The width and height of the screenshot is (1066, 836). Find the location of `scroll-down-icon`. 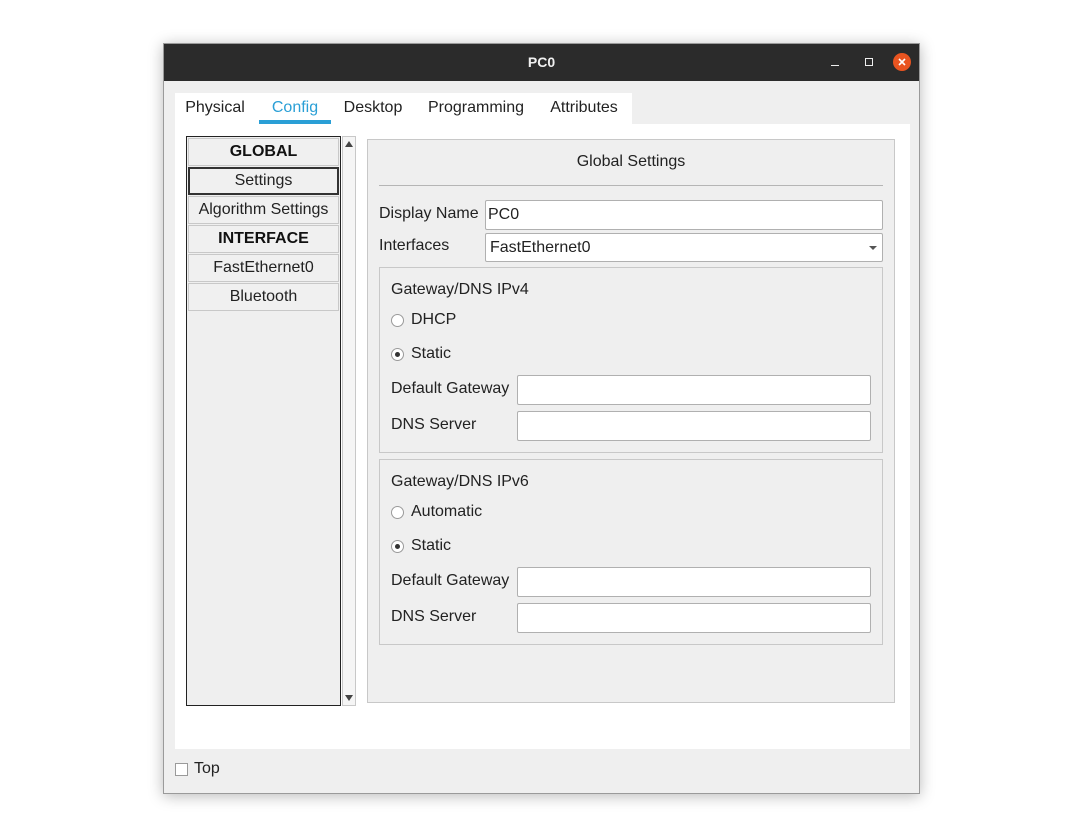

scroll-down-icon is located at coordinates (349, 698).